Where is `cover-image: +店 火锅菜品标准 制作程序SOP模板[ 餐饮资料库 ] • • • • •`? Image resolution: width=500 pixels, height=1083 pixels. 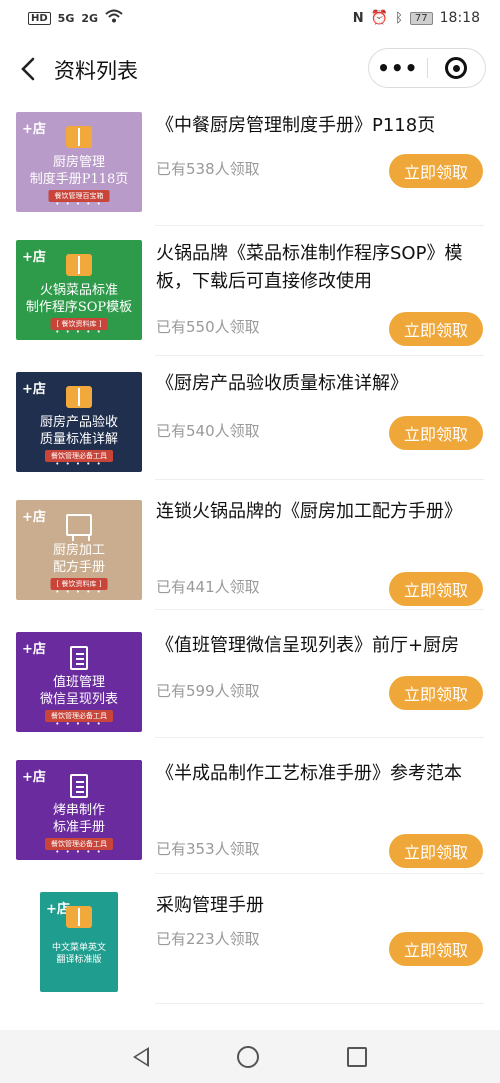
cover-image: +店 火锅菜品标准 制作程序SOP模板[ 餐饮资料库 ] • • • • • is located at coordinates (79, 290).